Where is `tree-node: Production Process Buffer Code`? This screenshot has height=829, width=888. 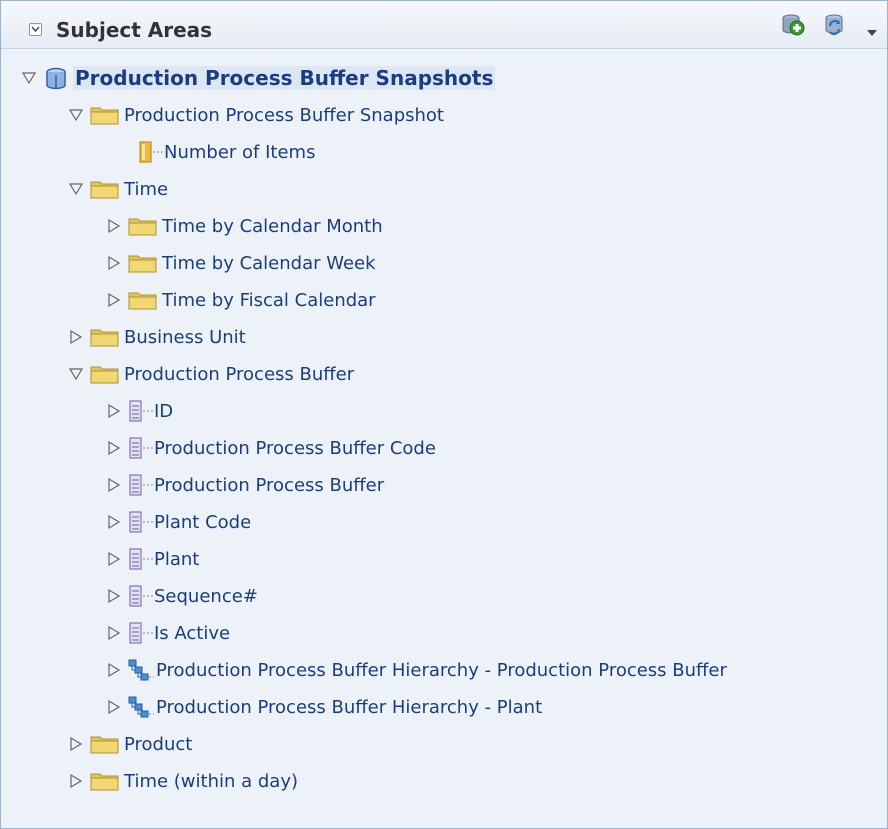
tree-node: Production Process Buffer Code is located at coordinates (444, 449).